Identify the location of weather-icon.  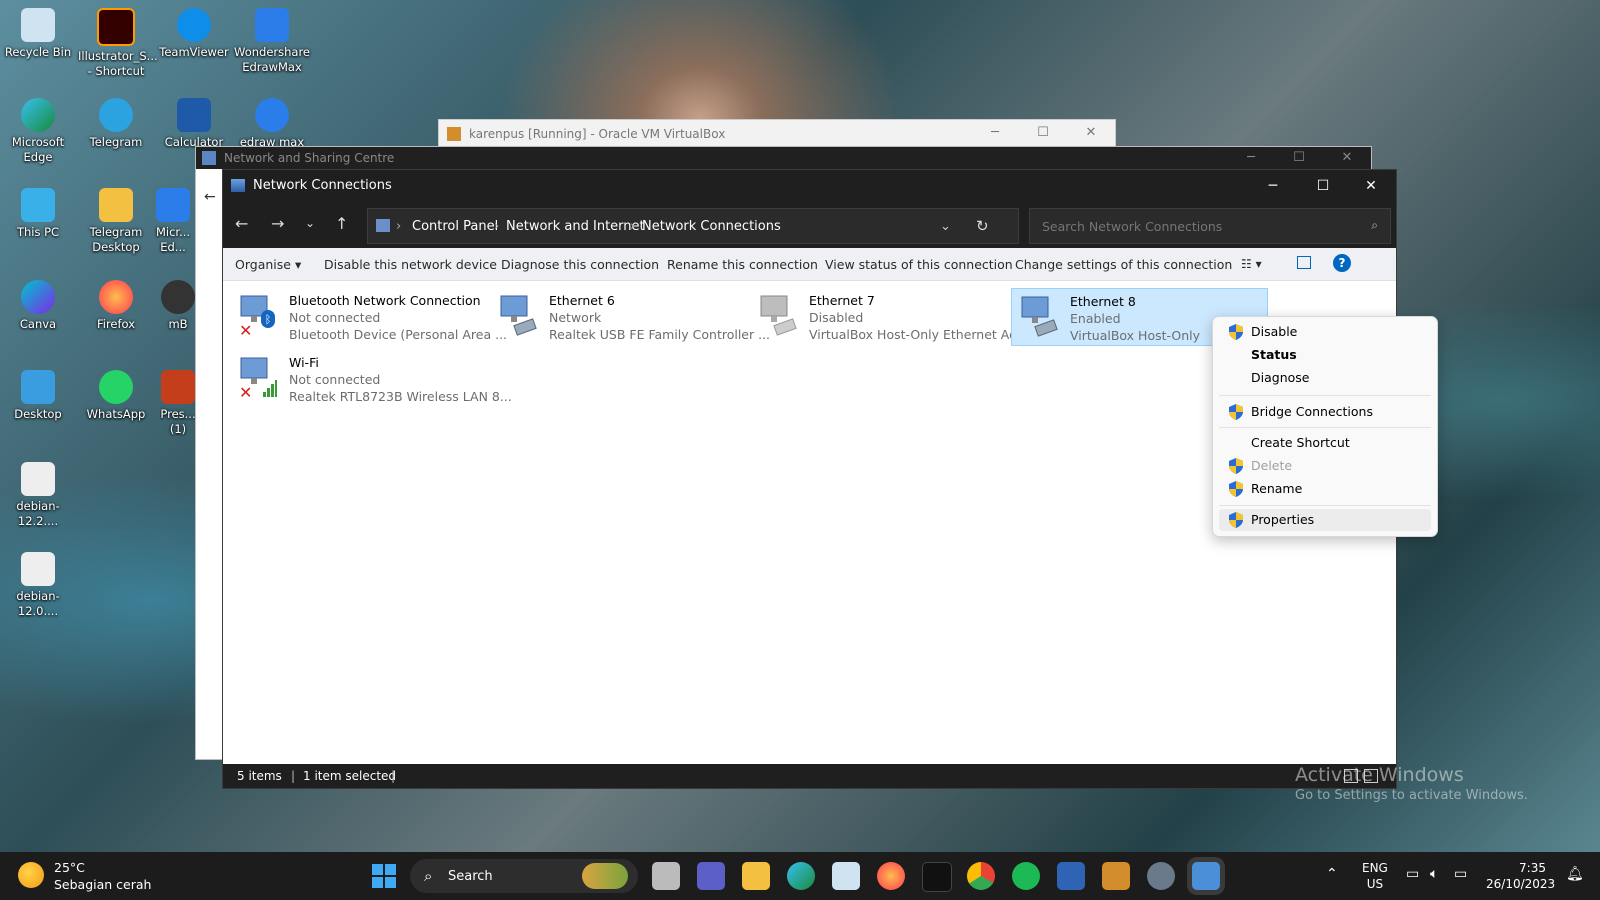
(31, 875).